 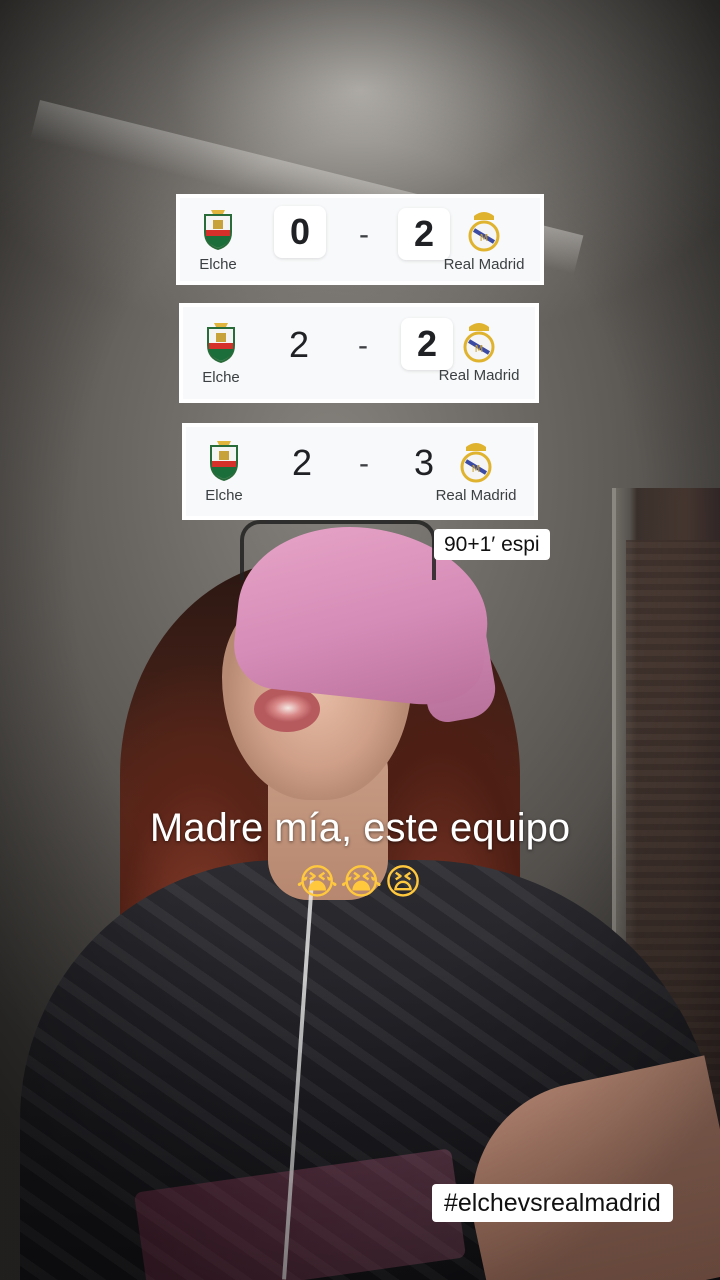 What do you see at coordinates (338, 550) in the screenshot?
I see `sunglasses-on-head` at bounding box center [338, 550].